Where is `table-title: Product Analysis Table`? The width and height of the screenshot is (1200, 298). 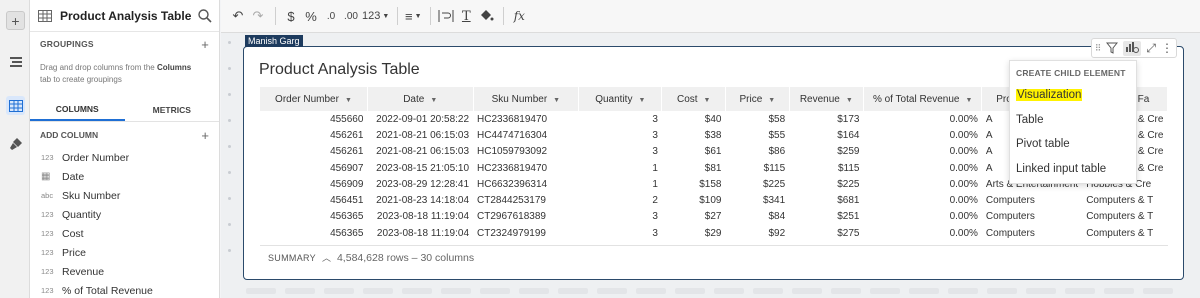 table-title: Product Analysis Table is located at coordinates (339, 70).